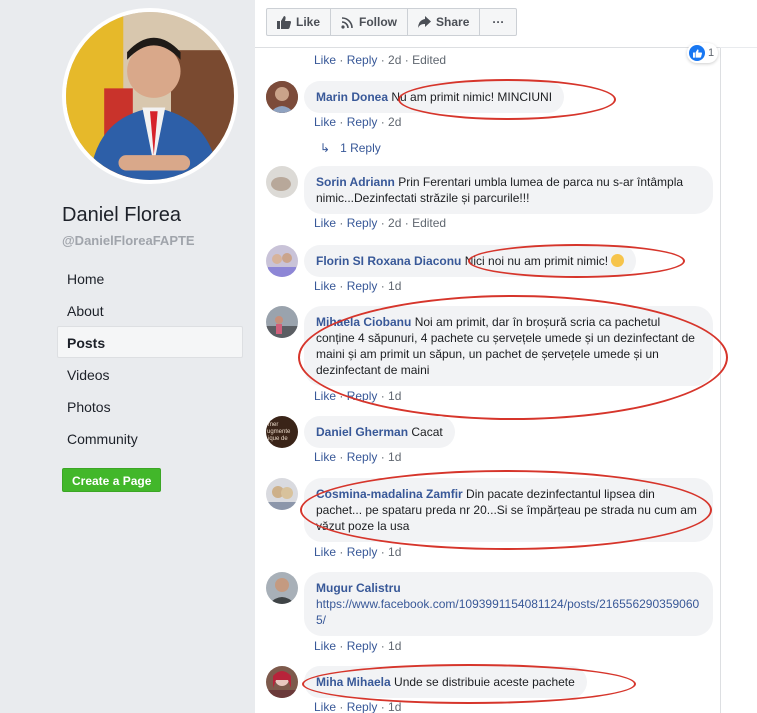 The width and height of the screenshot is (757, 713). What do you see at coordinates (128, 240) in the screenshot?
I see `page-handle: @DanielFloreaFAPTE` at bounding box center [128, 240].